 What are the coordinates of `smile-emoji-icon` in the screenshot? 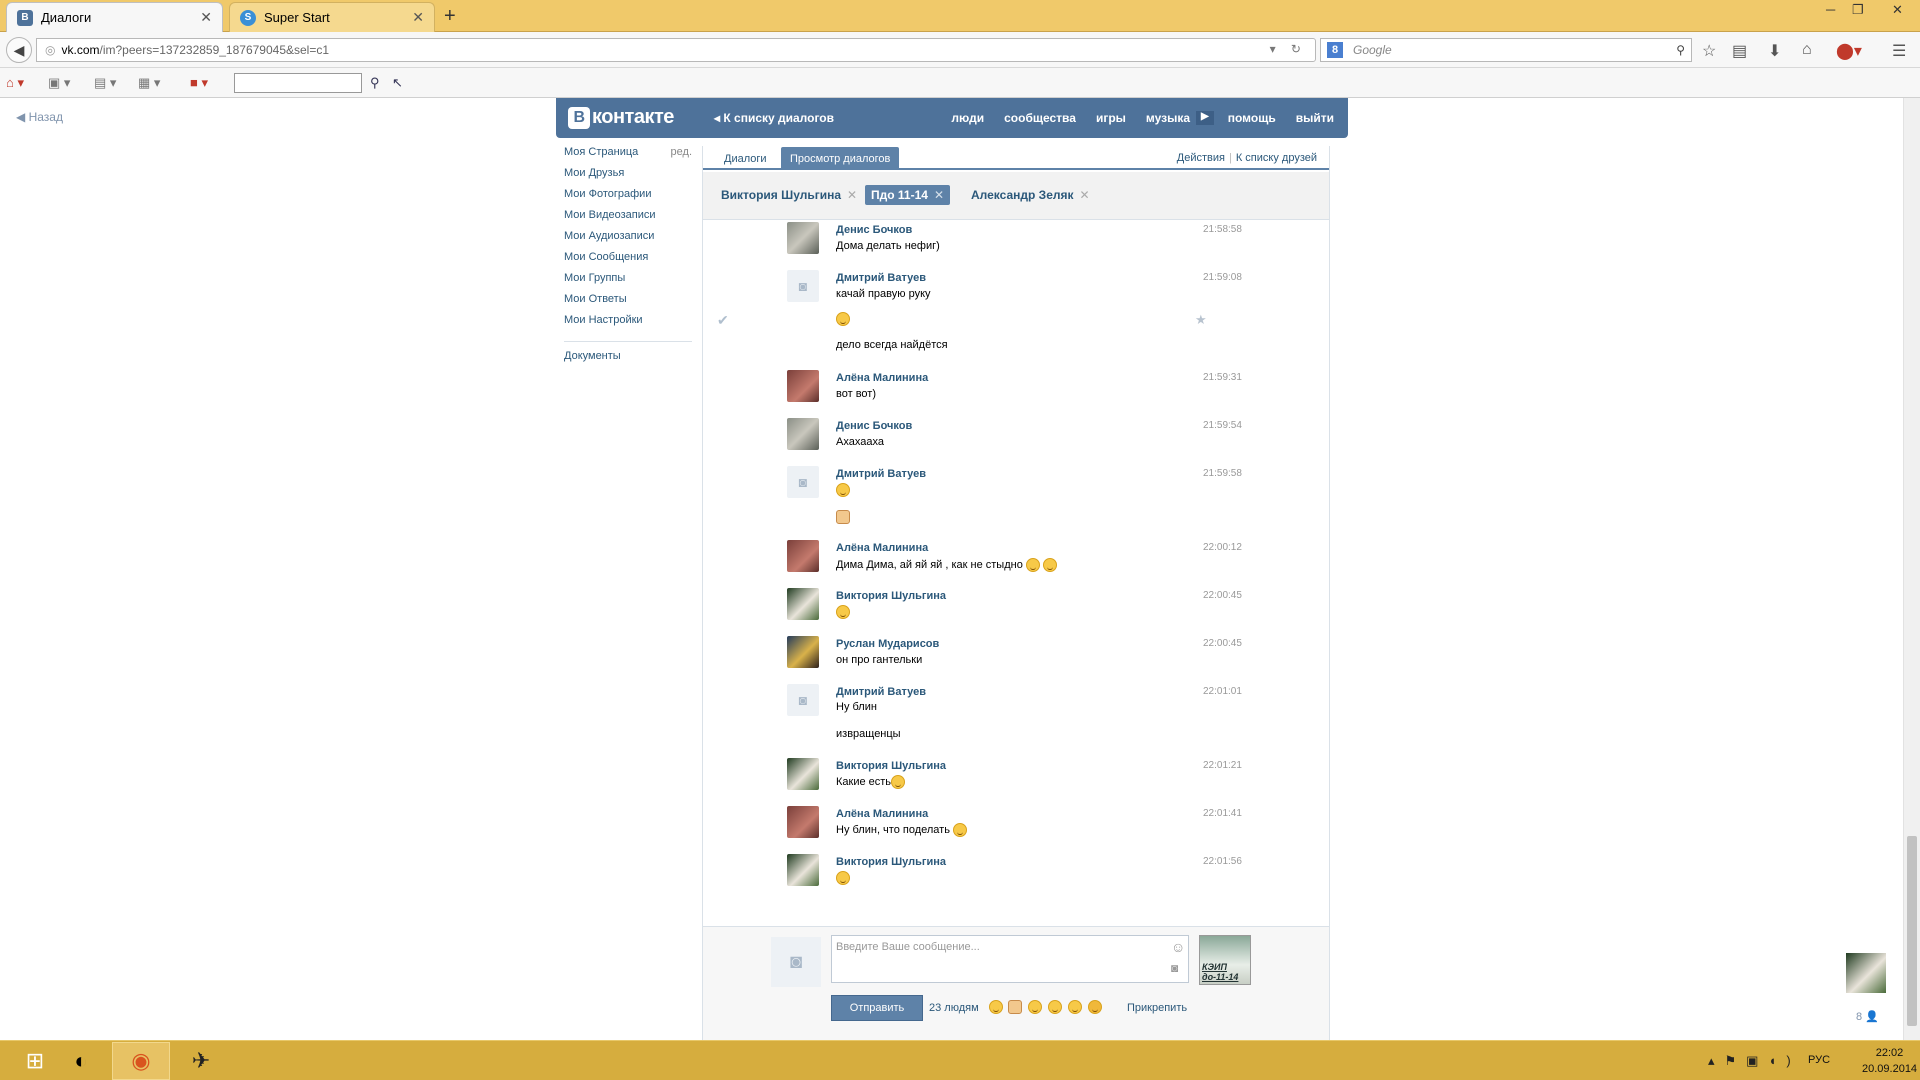 It's located at (1035, 1007).